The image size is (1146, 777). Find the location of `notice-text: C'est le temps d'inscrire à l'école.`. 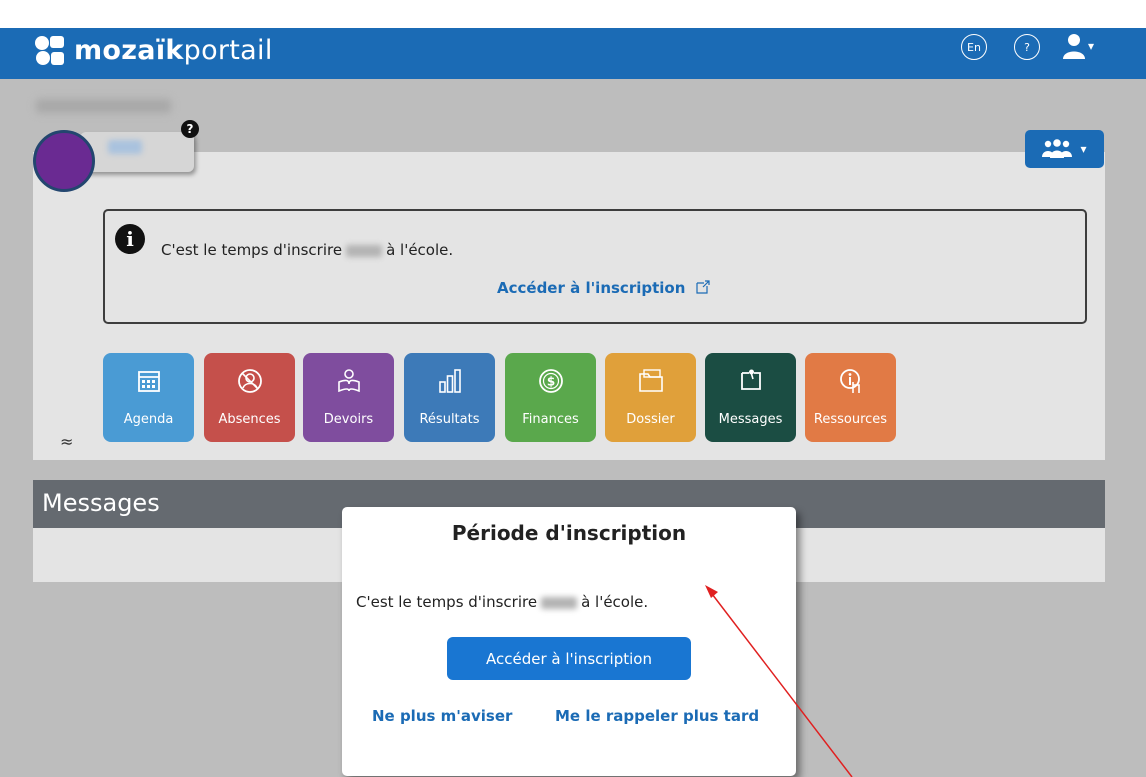

notice-text: C'est le temps d'inscrire à l'école. is located at coordinates (307, 250).